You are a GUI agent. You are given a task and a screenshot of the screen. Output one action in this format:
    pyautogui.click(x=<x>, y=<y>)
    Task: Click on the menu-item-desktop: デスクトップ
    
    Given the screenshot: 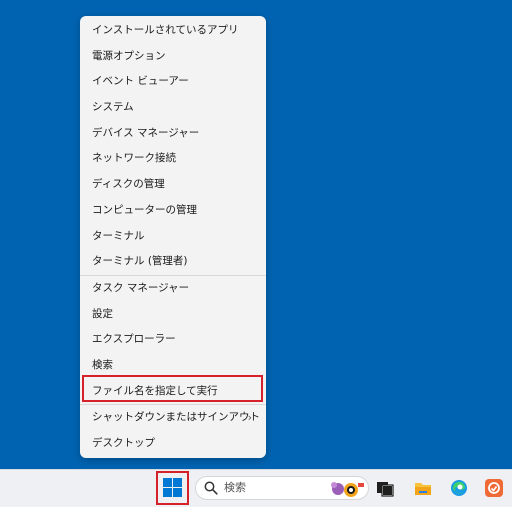 What is the action you would take?
    pyautogui.click(x=173, y=444)
    